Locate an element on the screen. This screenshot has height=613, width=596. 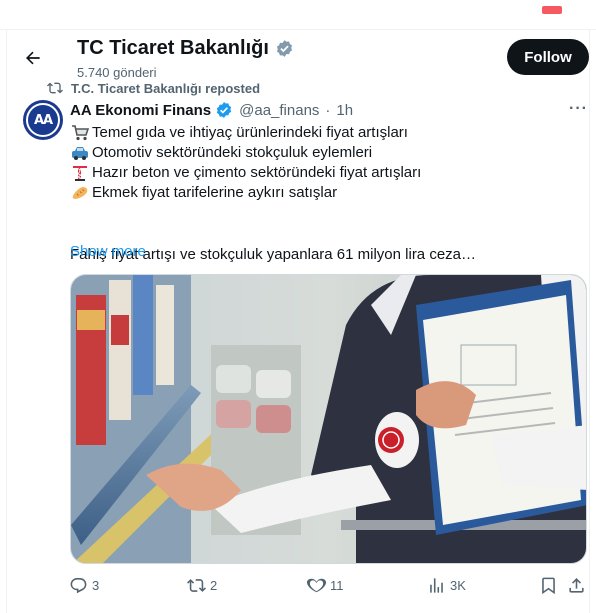
show-more-link: Show more is located at coordinates (108, 251).